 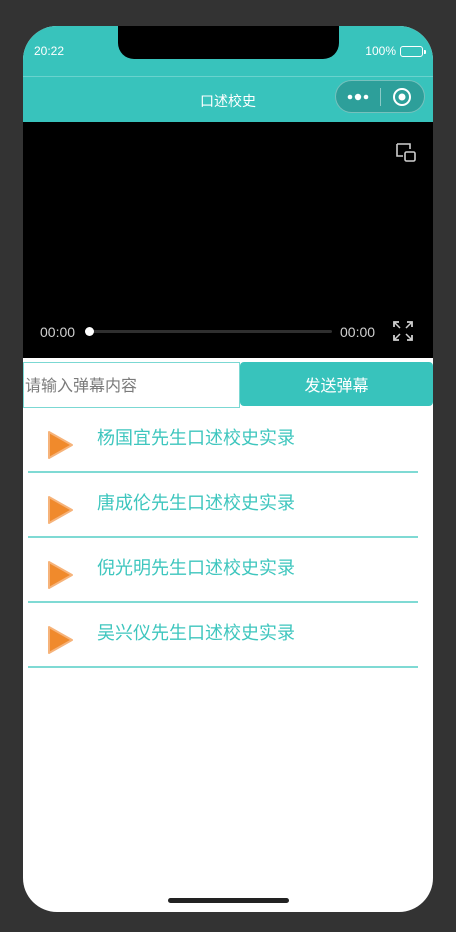 I want to click on mini-program-capsule, so click(x=380, y=96).